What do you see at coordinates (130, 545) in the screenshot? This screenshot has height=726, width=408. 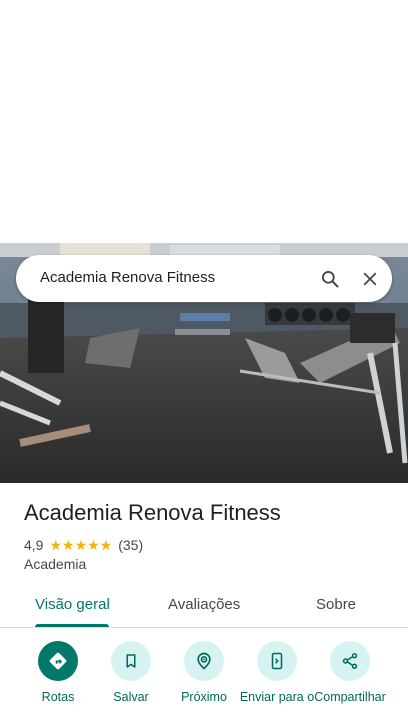 I see `review-count: (35)` at bounding box center [130, 545].